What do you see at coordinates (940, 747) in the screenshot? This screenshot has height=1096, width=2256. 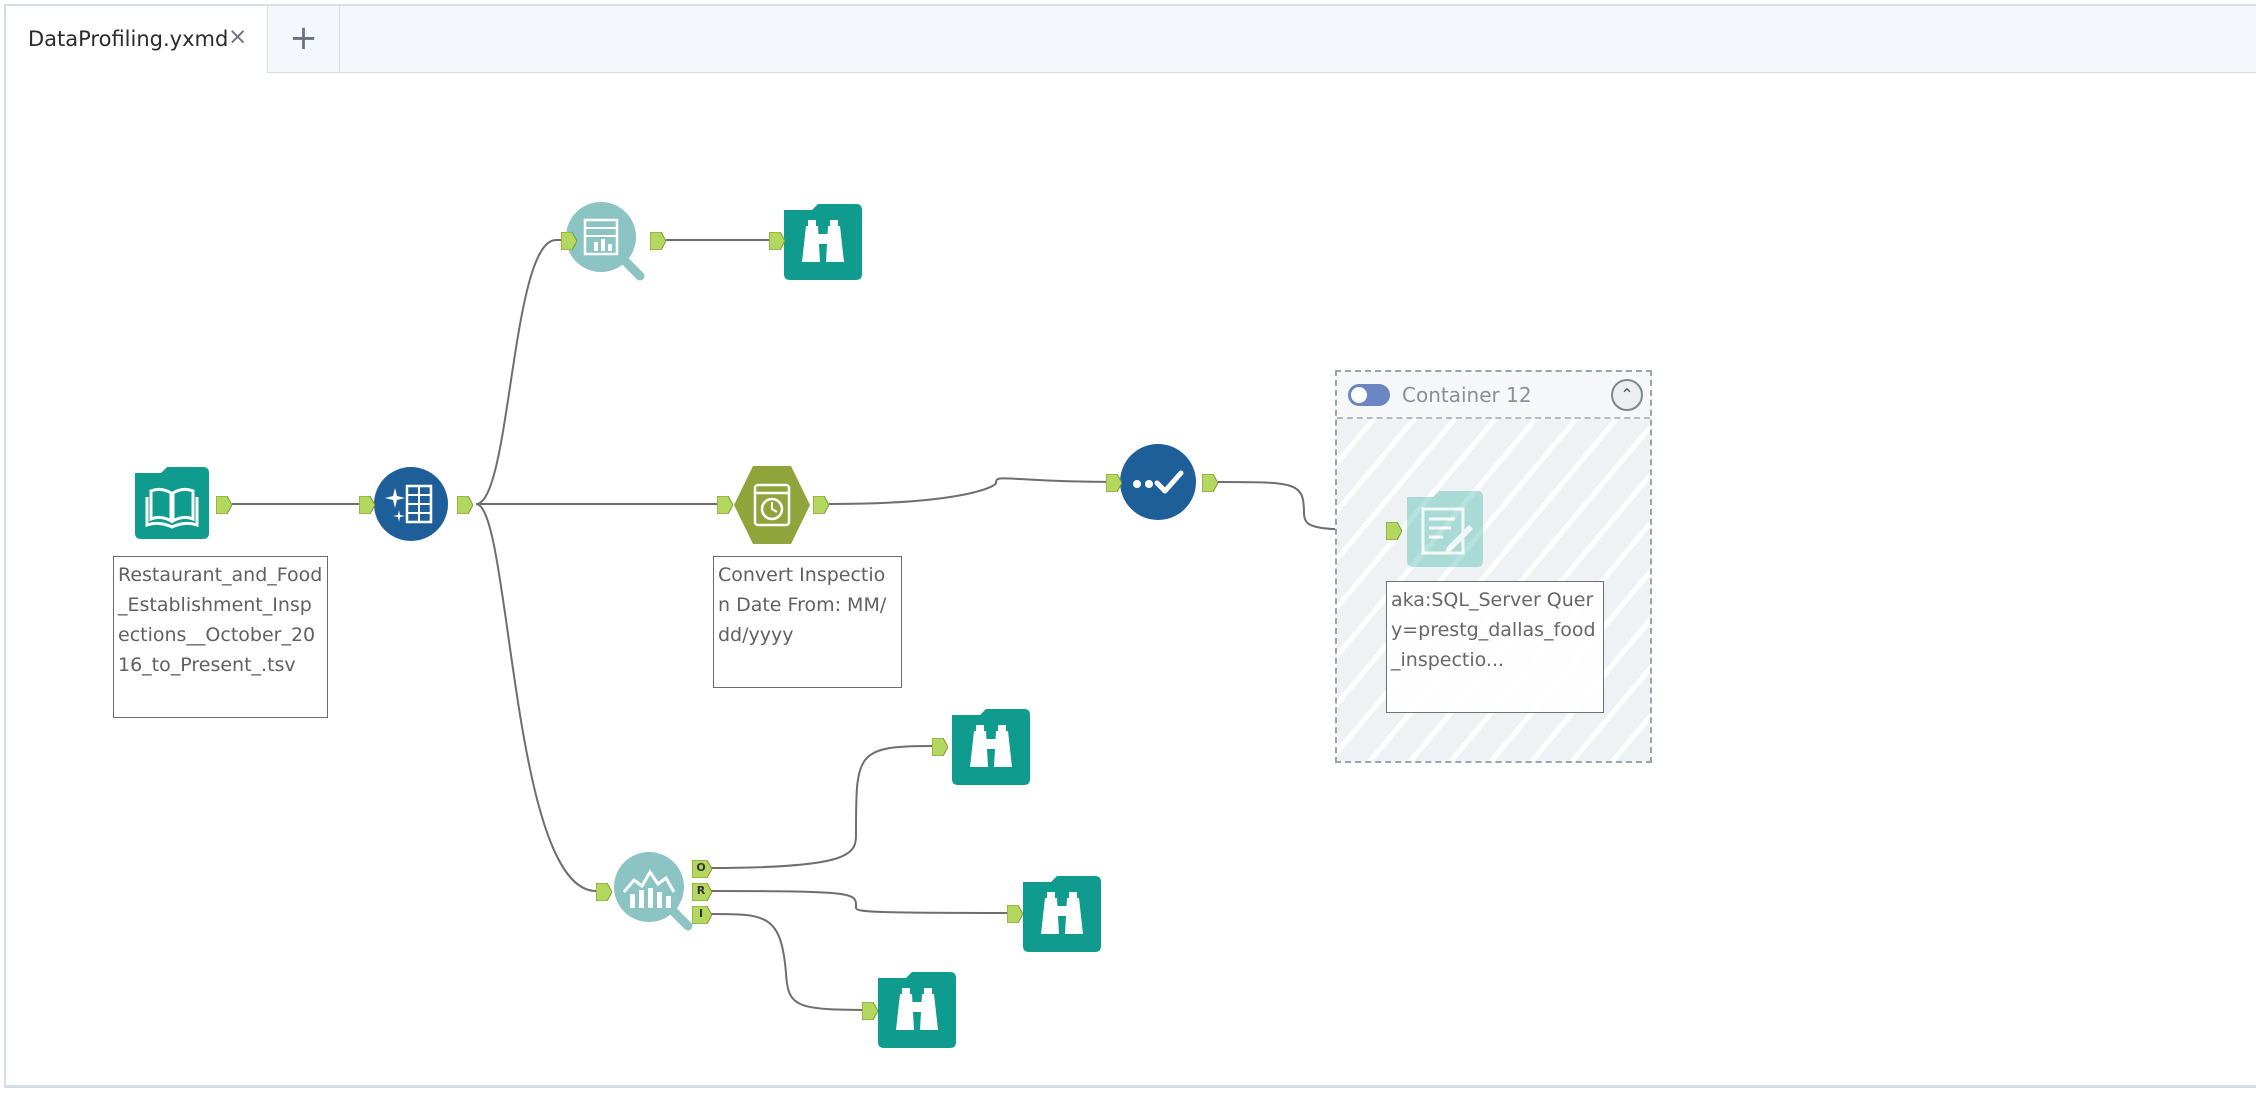 I see `anchor-browse-o-in` at bounding box center [940, 747].